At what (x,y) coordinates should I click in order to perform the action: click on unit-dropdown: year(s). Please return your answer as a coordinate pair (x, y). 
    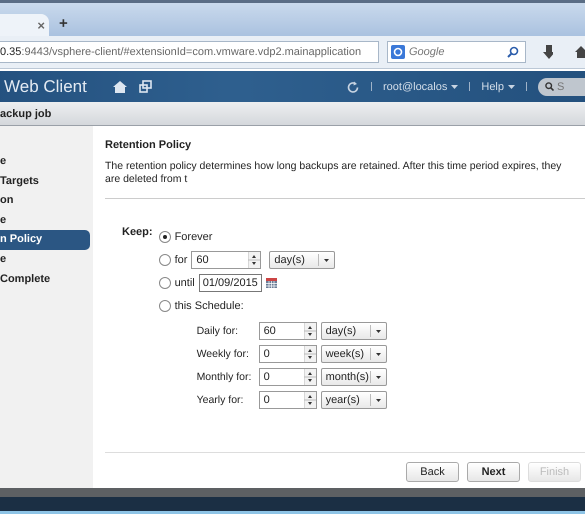
    Looking at the image, I should click on (353, 399).